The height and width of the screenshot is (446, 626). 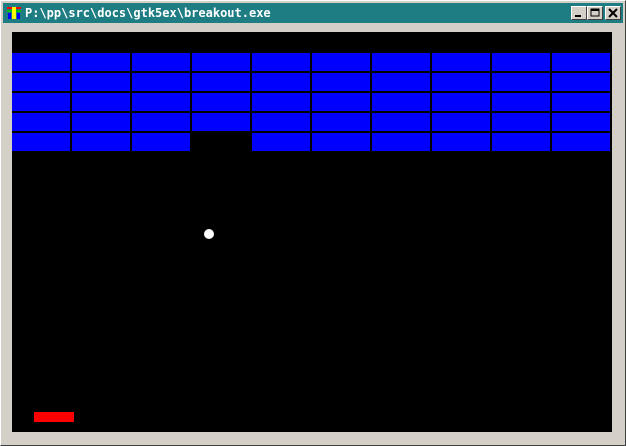 I want to click on minimize-icon, so click(x=578, y=16).